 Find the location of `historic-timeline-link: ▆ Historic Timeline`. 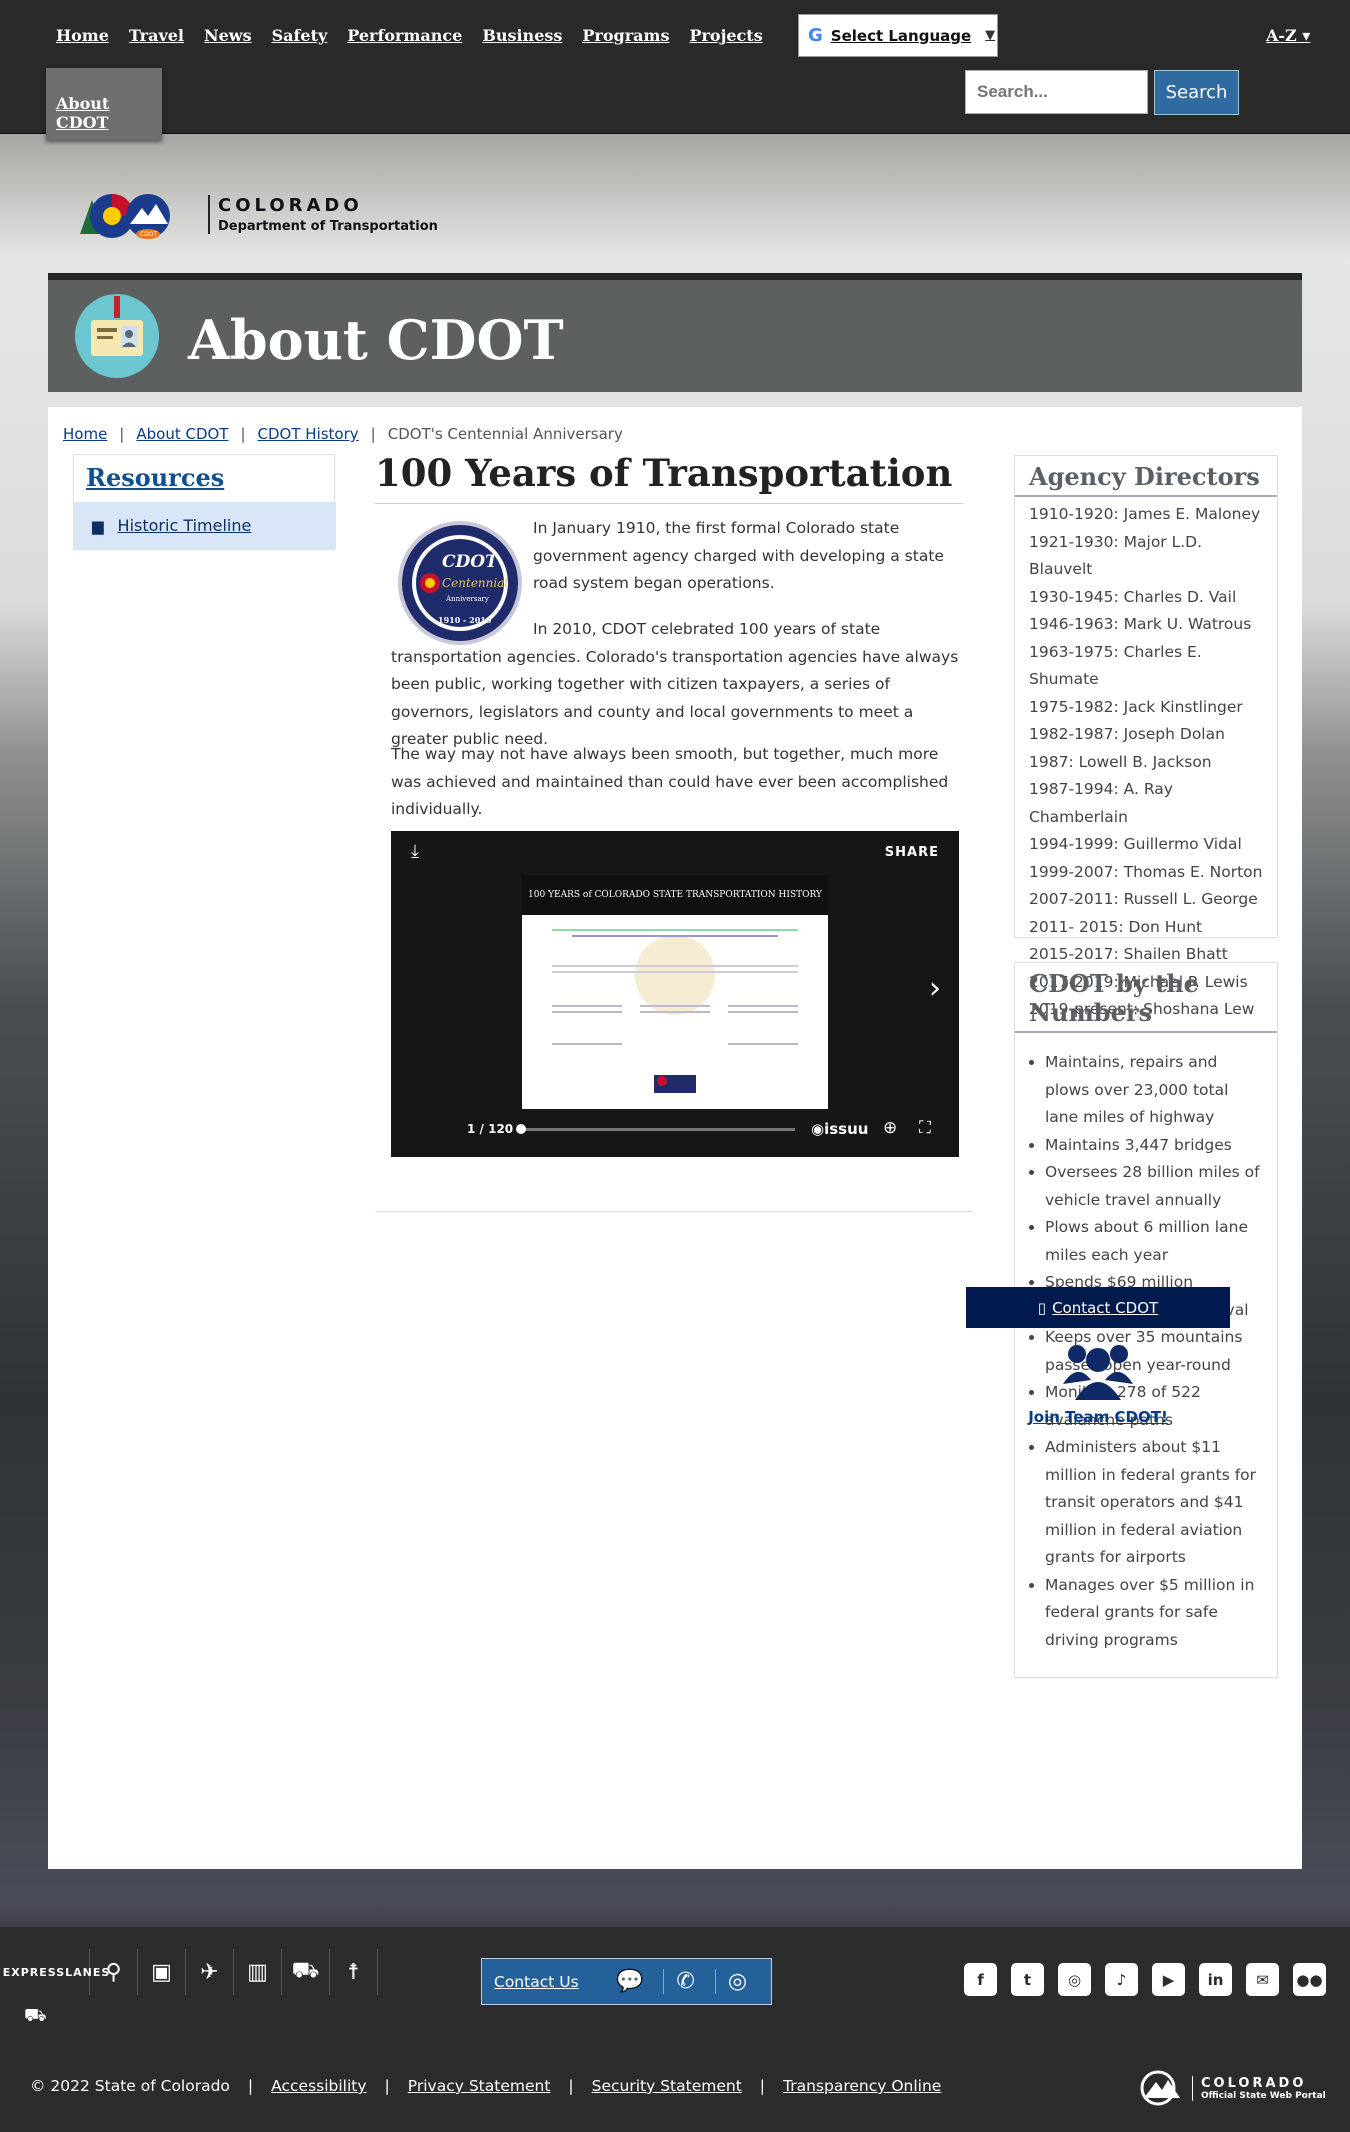

historic-timeline-link: ▆ Historic Timeline is located at coordinates (205, 525).